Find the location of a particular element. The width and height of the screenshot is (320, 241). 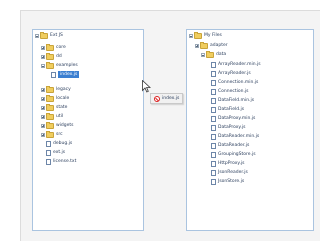

tree-node-file: DataProxy.js is located at coordinates (228, 127).